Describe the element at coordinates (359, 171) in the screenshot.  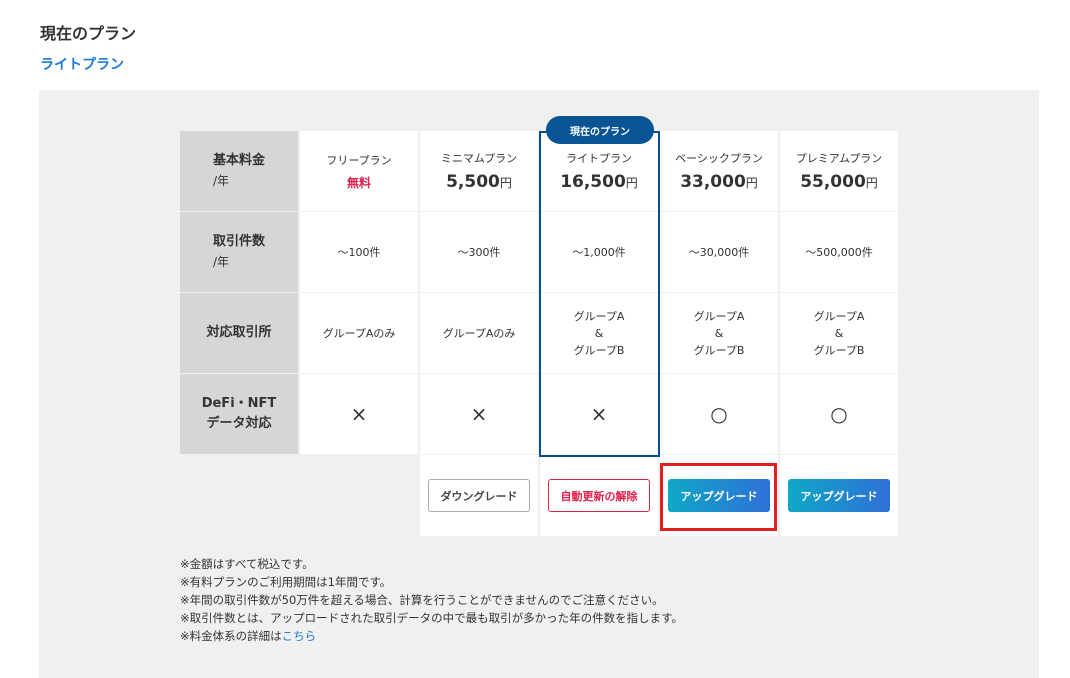
I see `cell-free-price: フリープラン 無料` at that location.